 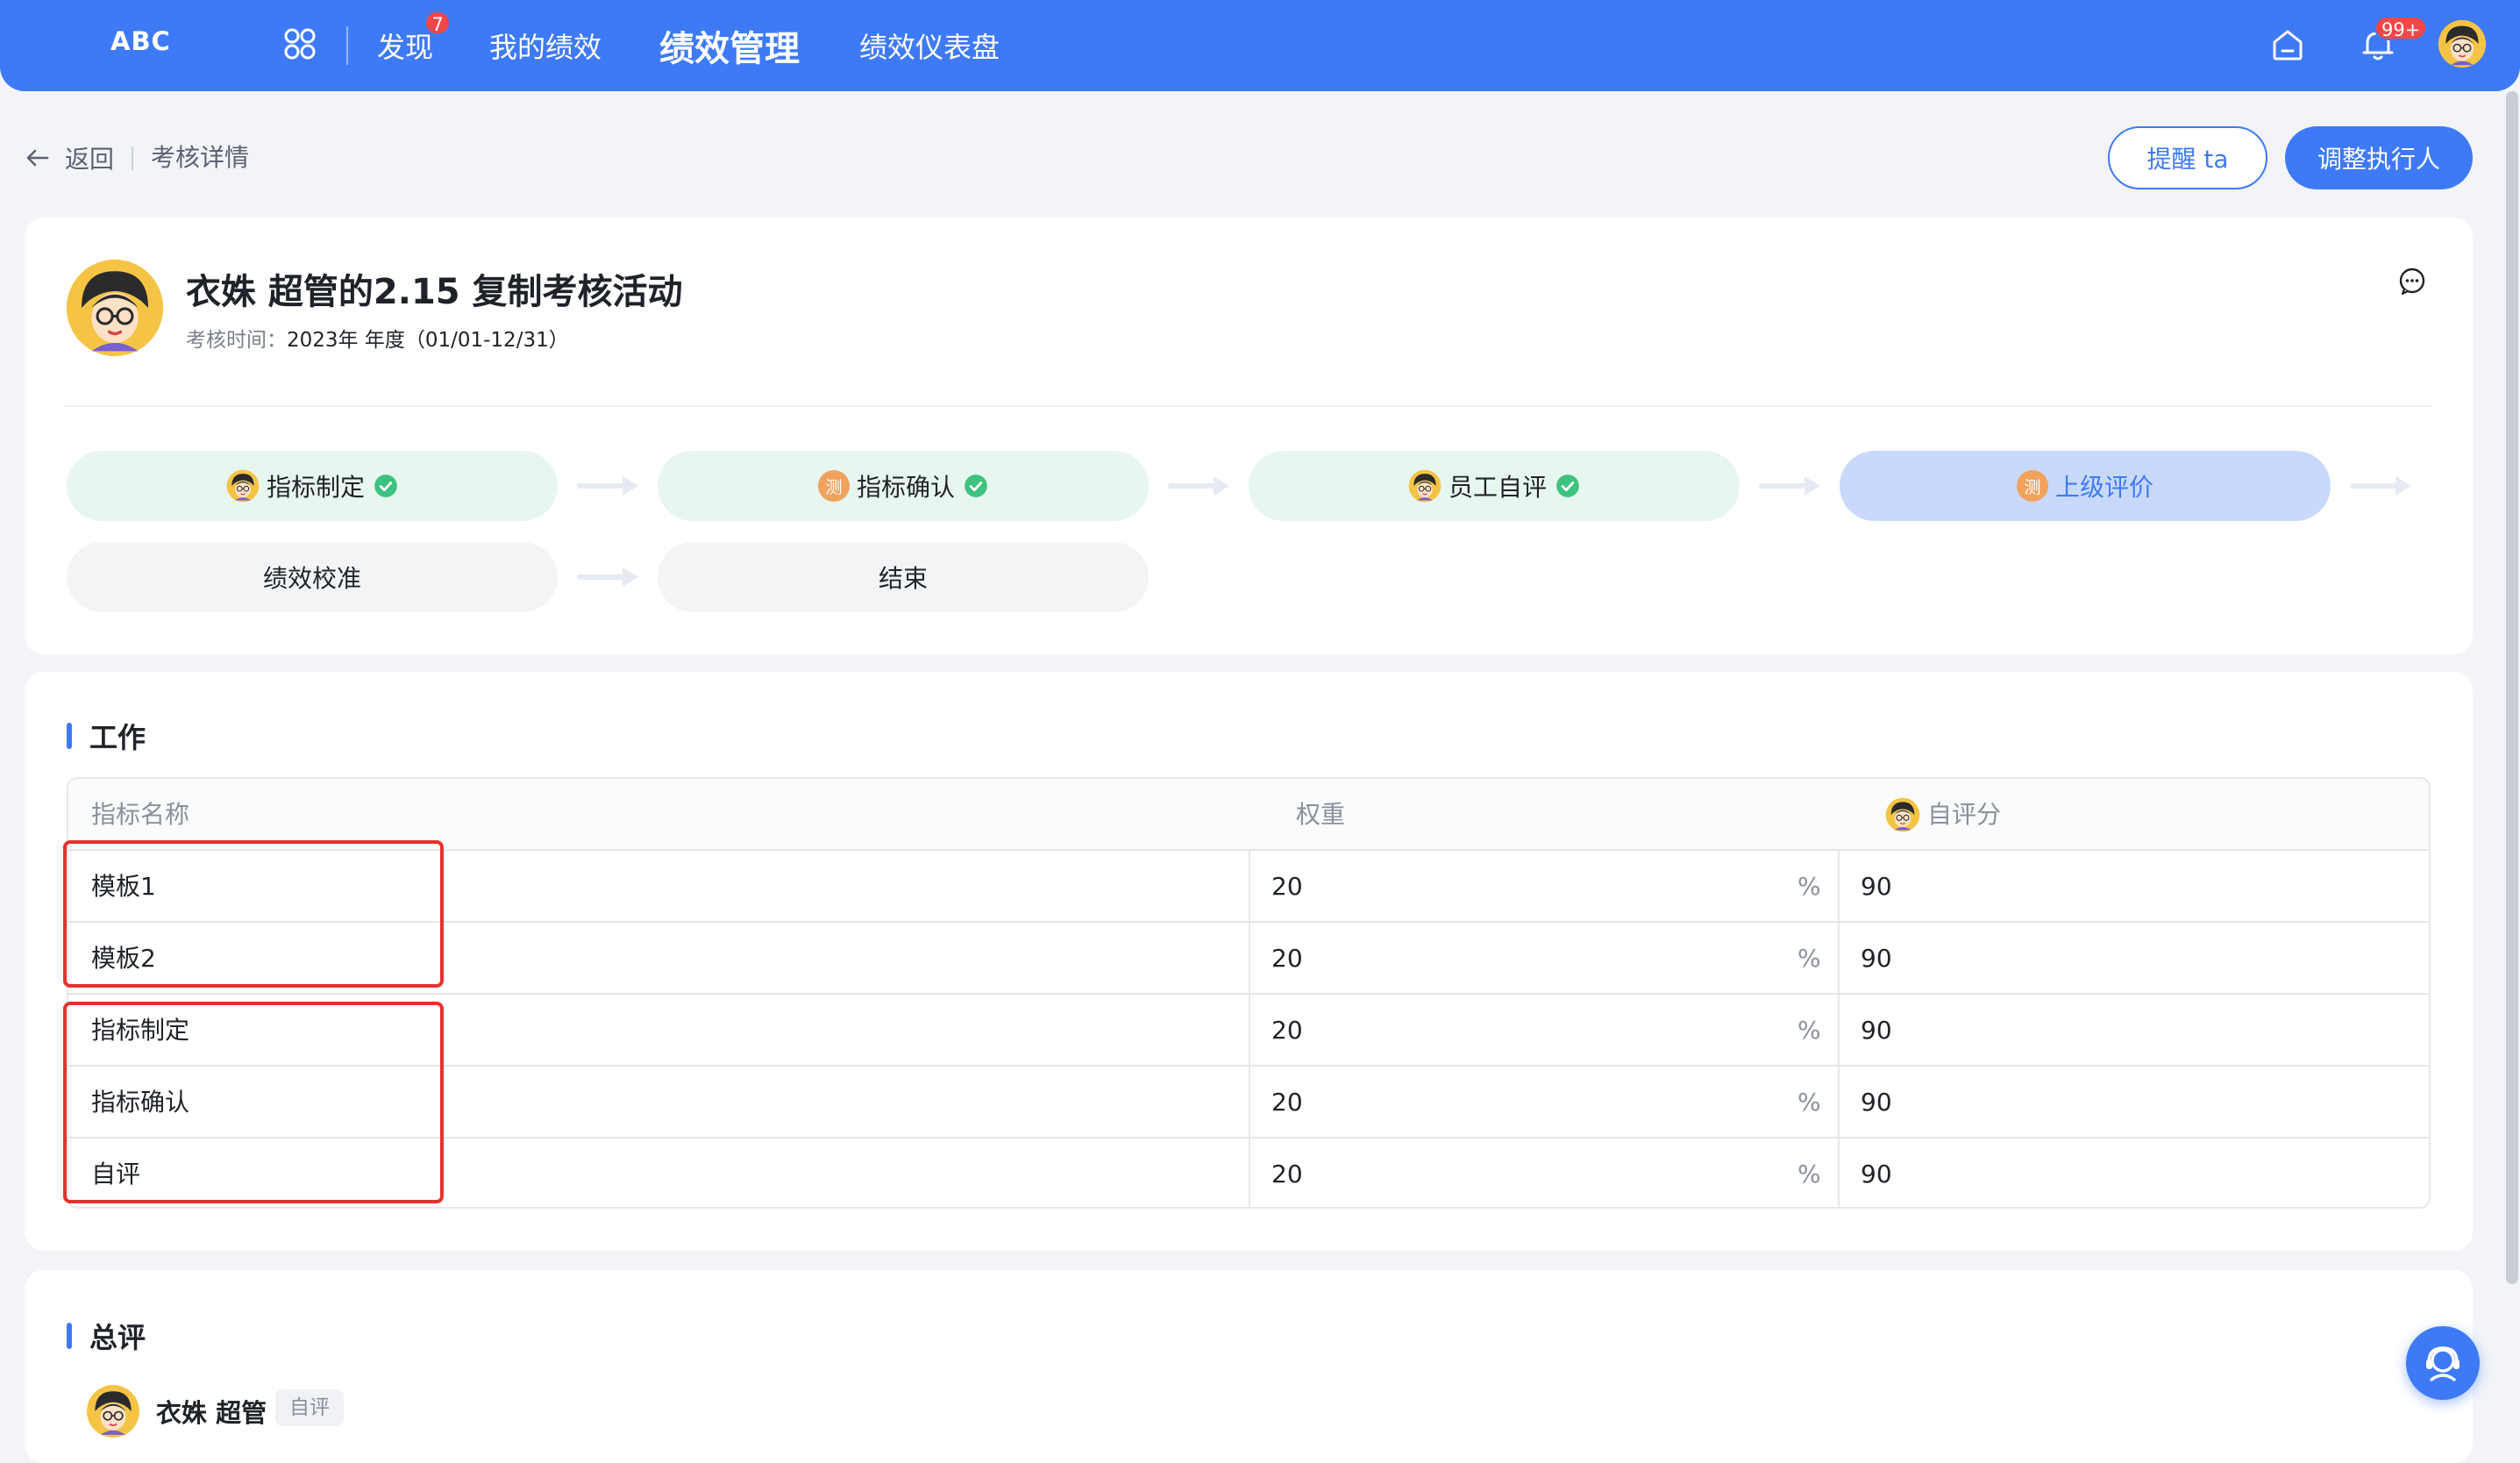 I want to click on nav-my-performance: 我的绩效, so click(x=545, y=45).